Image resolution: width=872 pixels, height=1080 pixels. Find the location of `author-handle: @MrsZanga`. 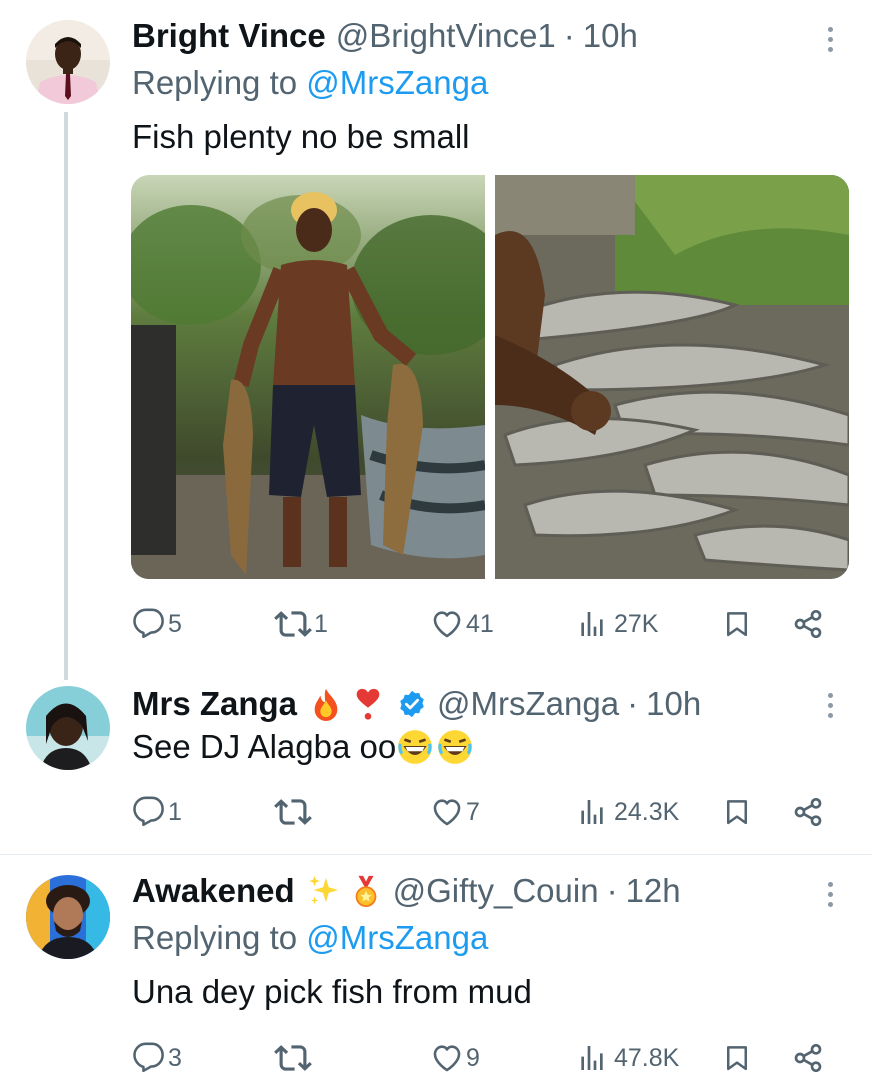

author-handle: @MrsZanga is located at coordinates (528, 704).